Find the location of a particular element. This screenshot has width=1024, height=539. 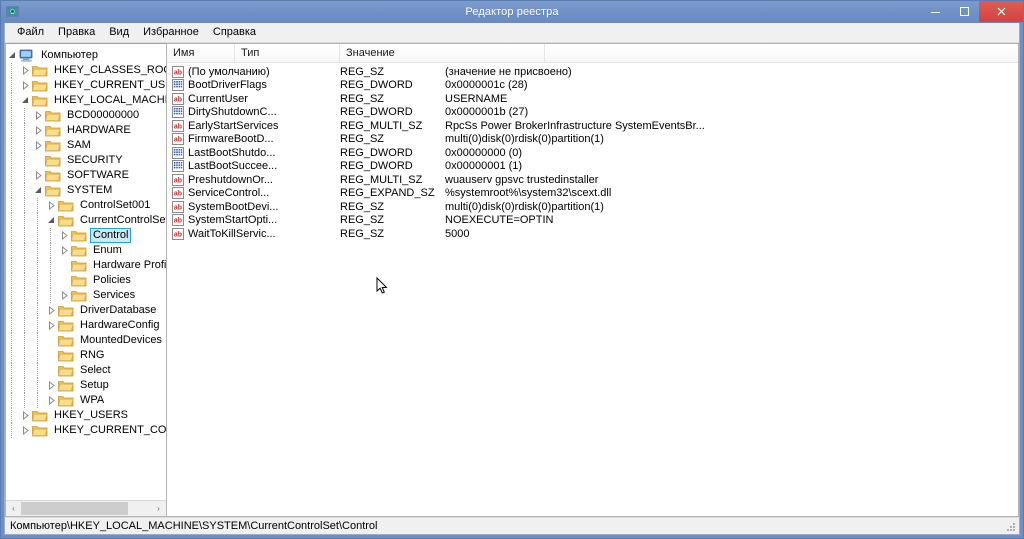

close-button is located at coordinates (1001, 11).